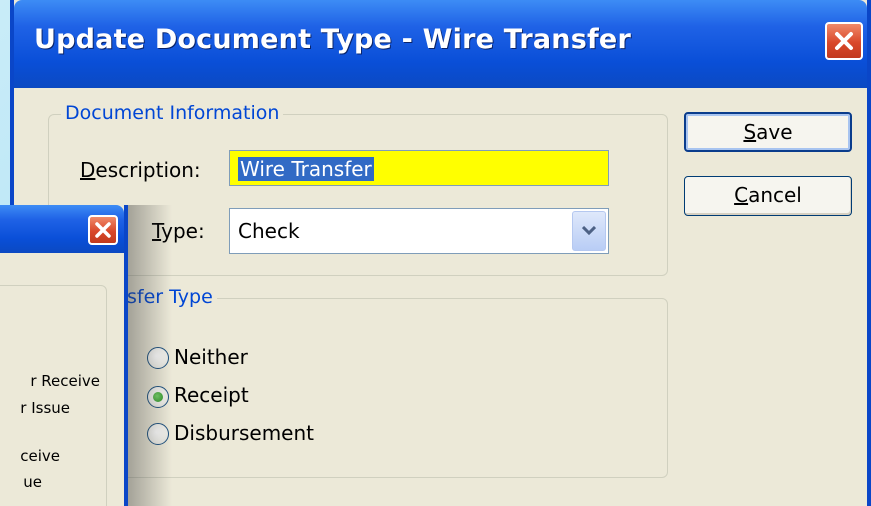 The image size is (871, 506). I want to click on document-information-title: Document Information, so click(172, 113).